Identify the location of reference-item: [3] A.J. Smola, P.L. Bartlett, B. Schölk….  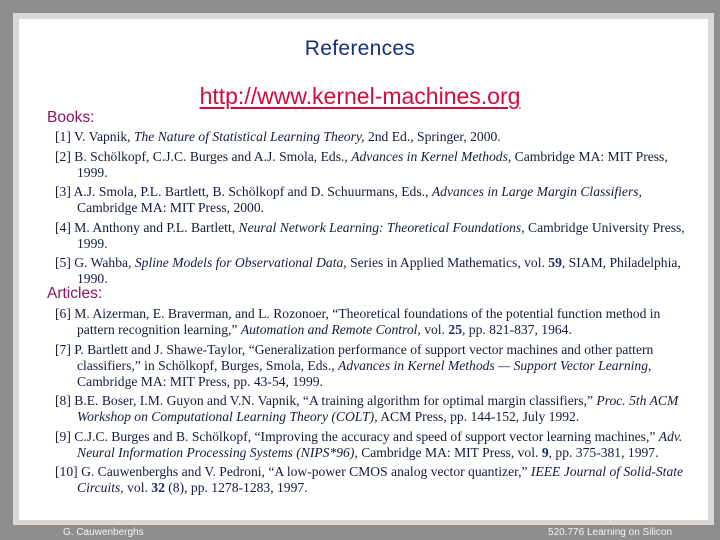
(348, 199).